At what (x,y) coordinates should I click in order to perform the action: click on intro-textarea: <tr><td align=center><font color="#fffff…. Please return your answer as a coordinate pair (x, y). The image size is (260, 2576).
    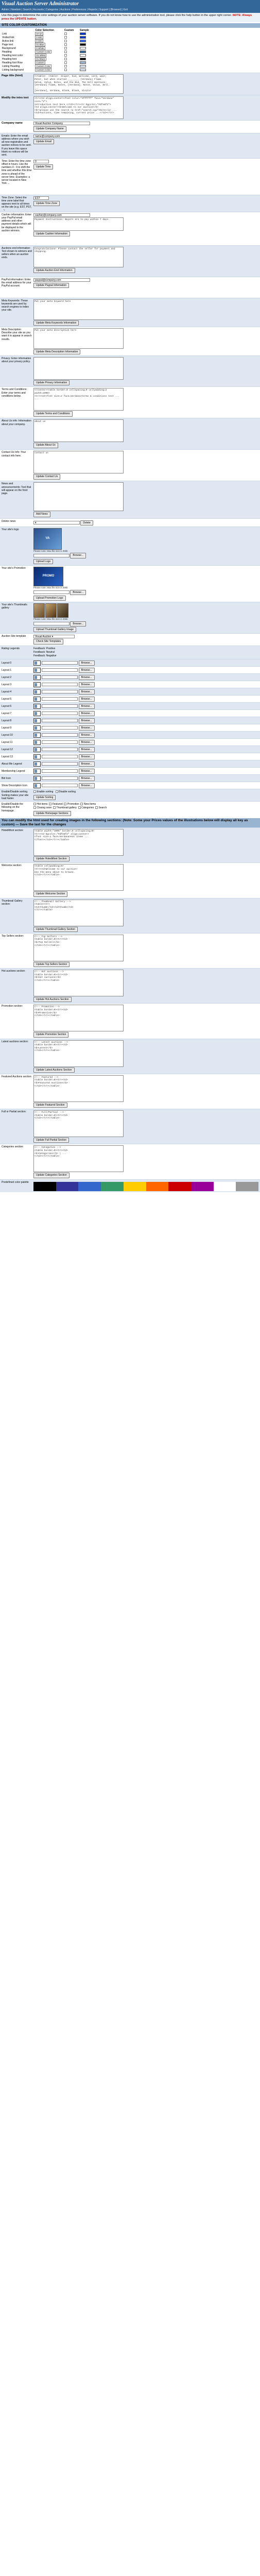
    Looking at the image, I should click on (78, 108).